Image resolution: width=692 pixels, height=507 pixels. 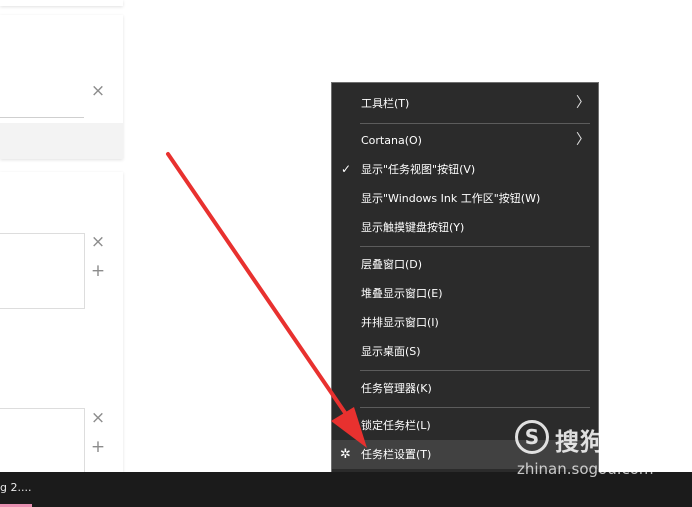 What do you see at coordinates (585, 469) in the screenshot?
I see `watermark-url: zhinan.sogou.com` at bounding box center [585, 469].